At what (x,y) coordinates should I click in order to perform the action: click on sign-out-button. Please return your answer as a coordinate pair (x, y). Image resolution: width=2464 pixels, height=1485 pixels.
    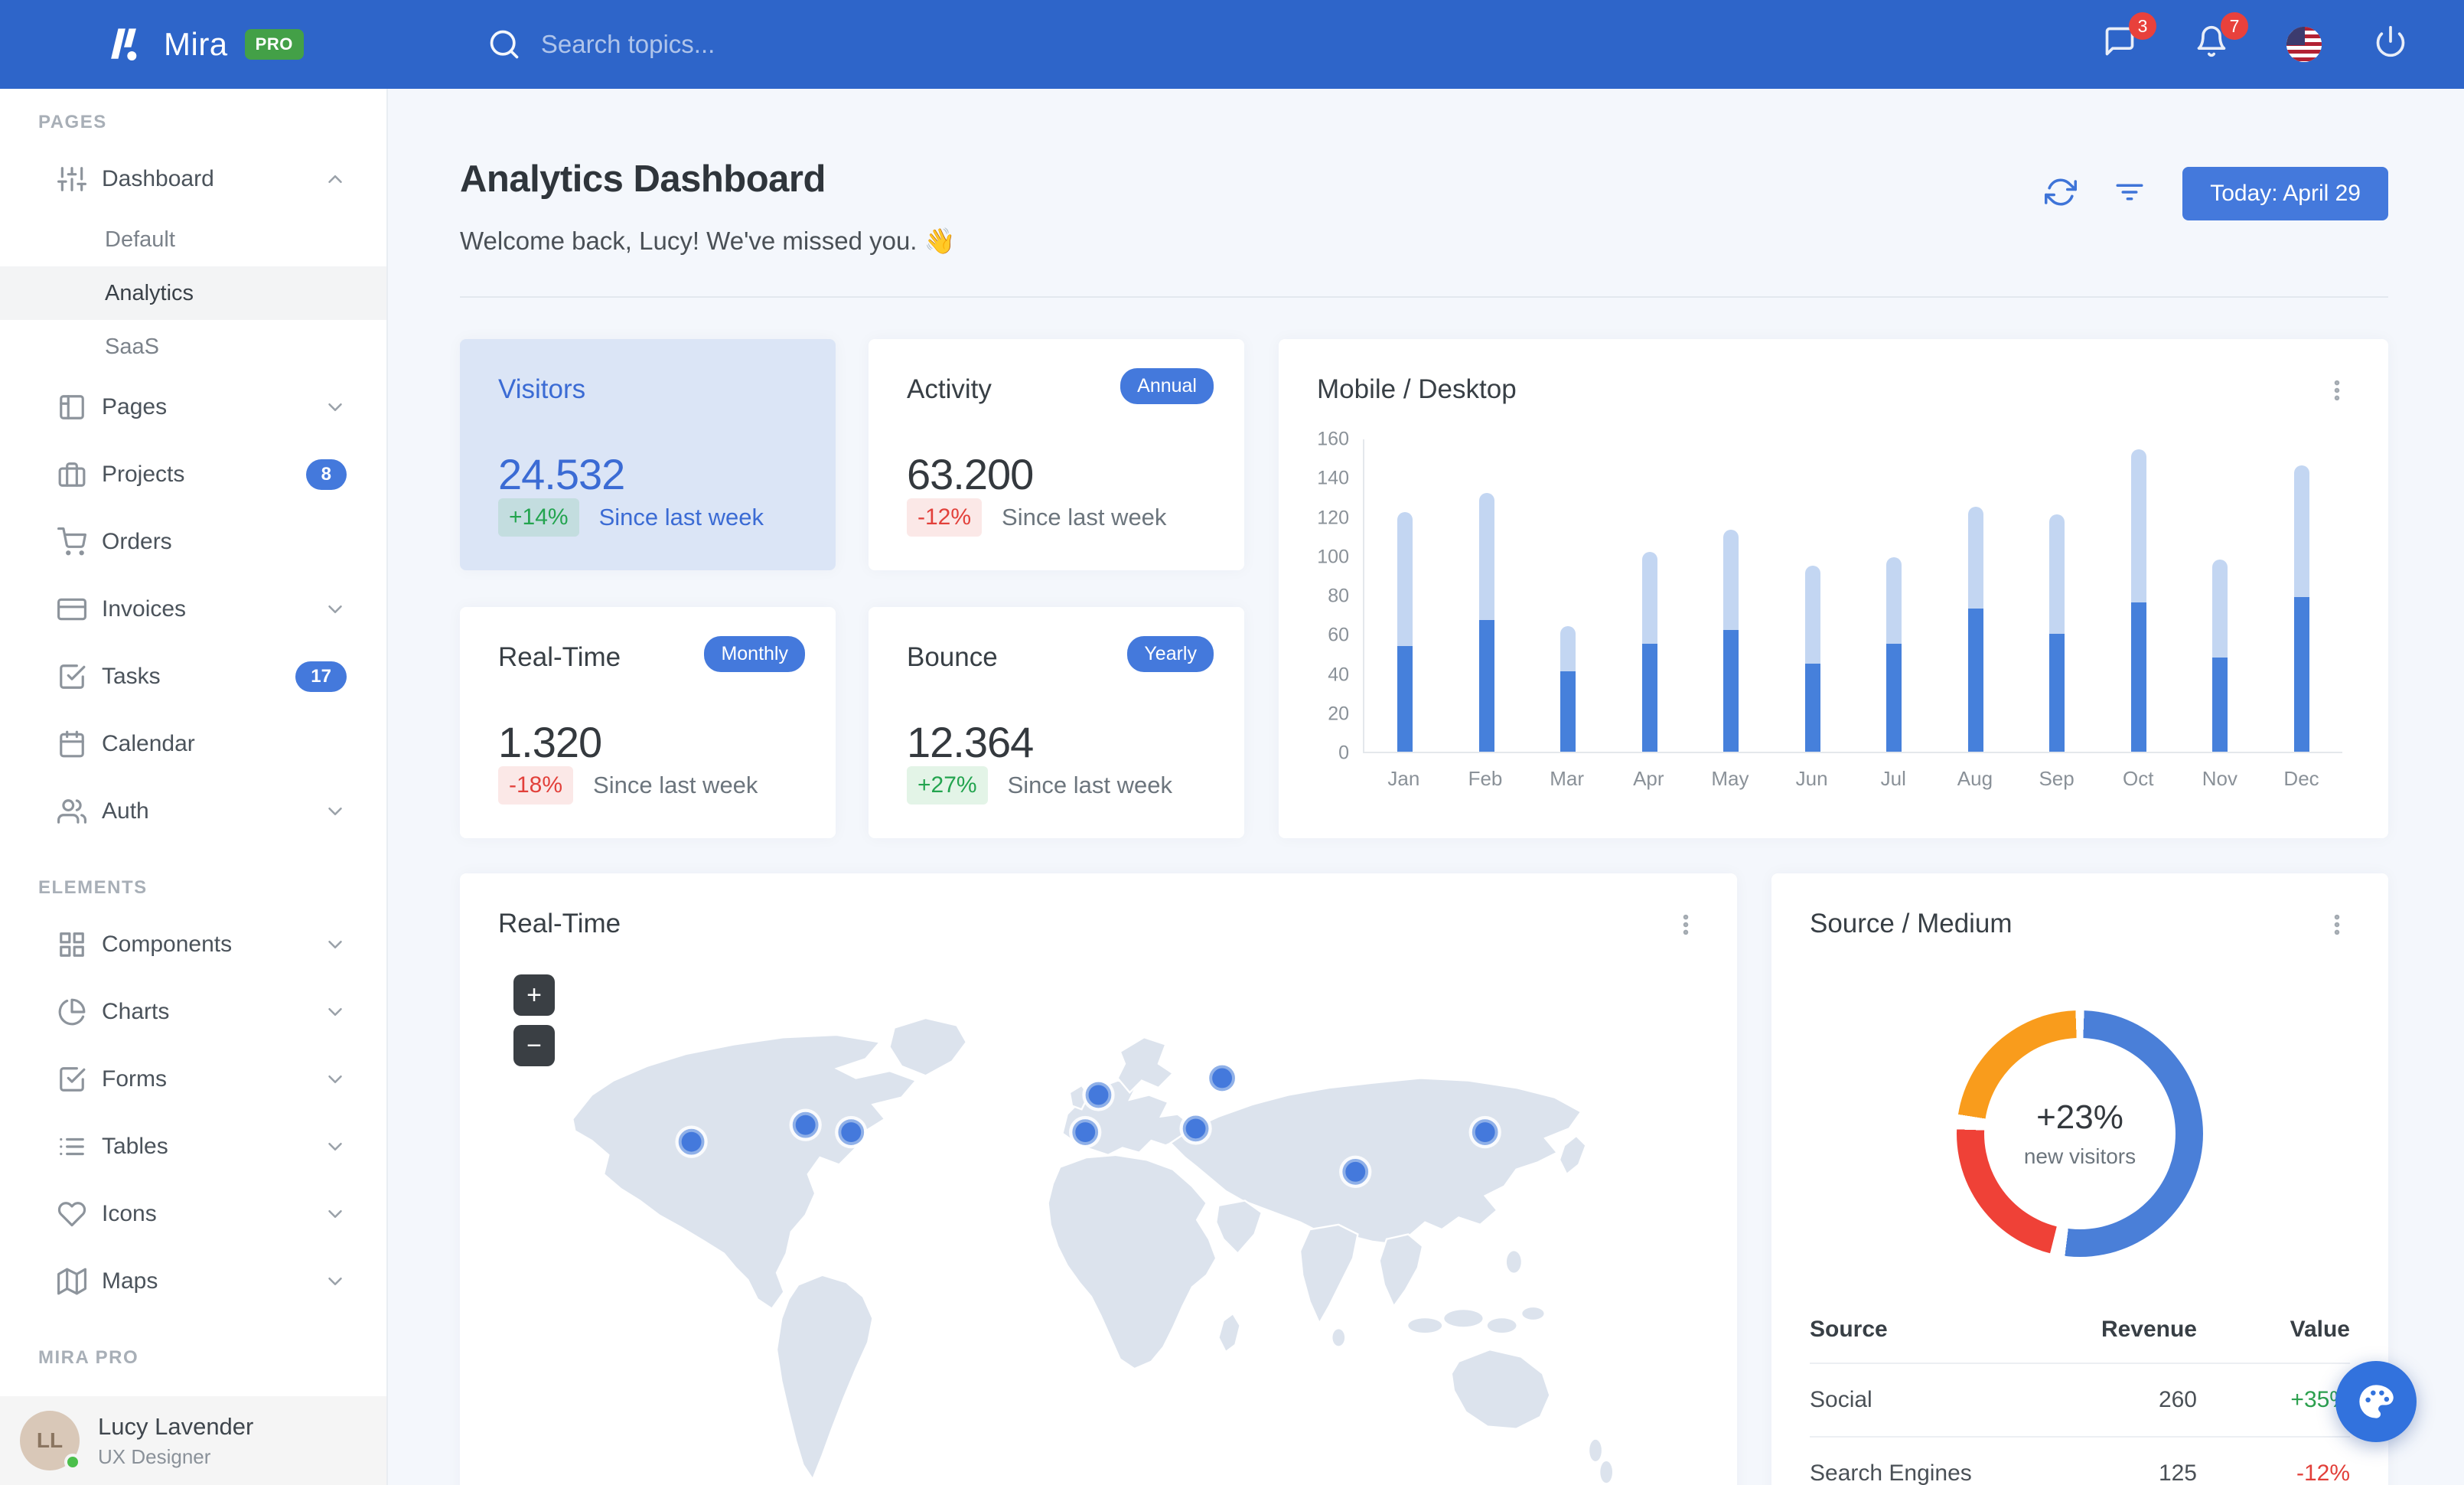
    Looking at the image, I should click on (2394, 44).